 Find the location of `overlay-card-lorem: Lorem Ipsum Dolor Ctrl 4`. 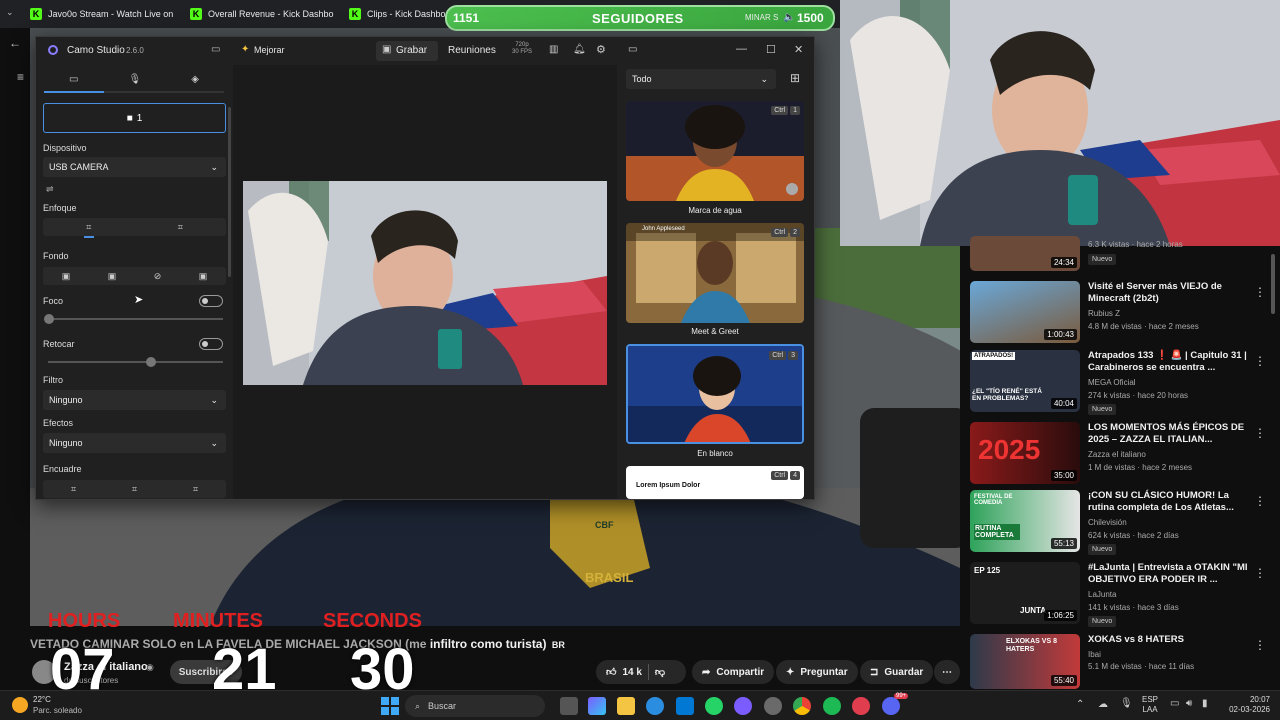

overlay-card-lorem: Lorem Ipsum Dolor Ctrl 4 is located at coordinates (715, 482).